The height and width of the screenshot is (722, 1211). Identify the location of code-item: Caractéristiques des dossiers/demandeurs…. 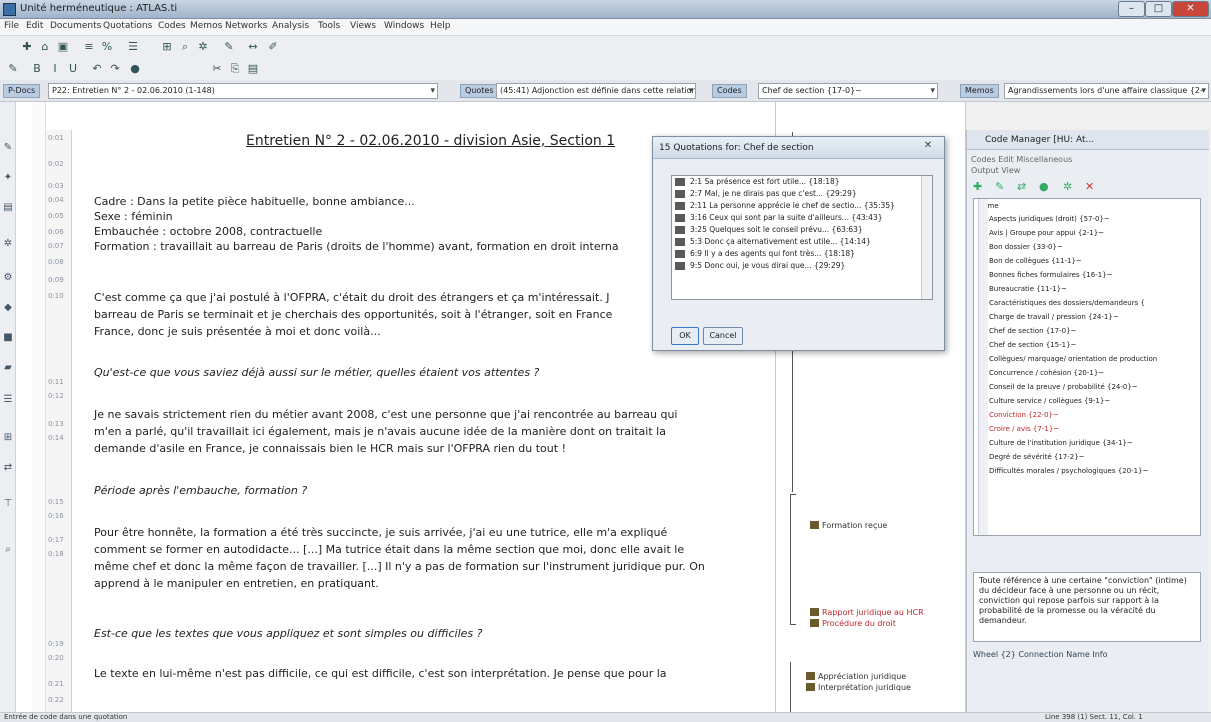
(1061, 303).